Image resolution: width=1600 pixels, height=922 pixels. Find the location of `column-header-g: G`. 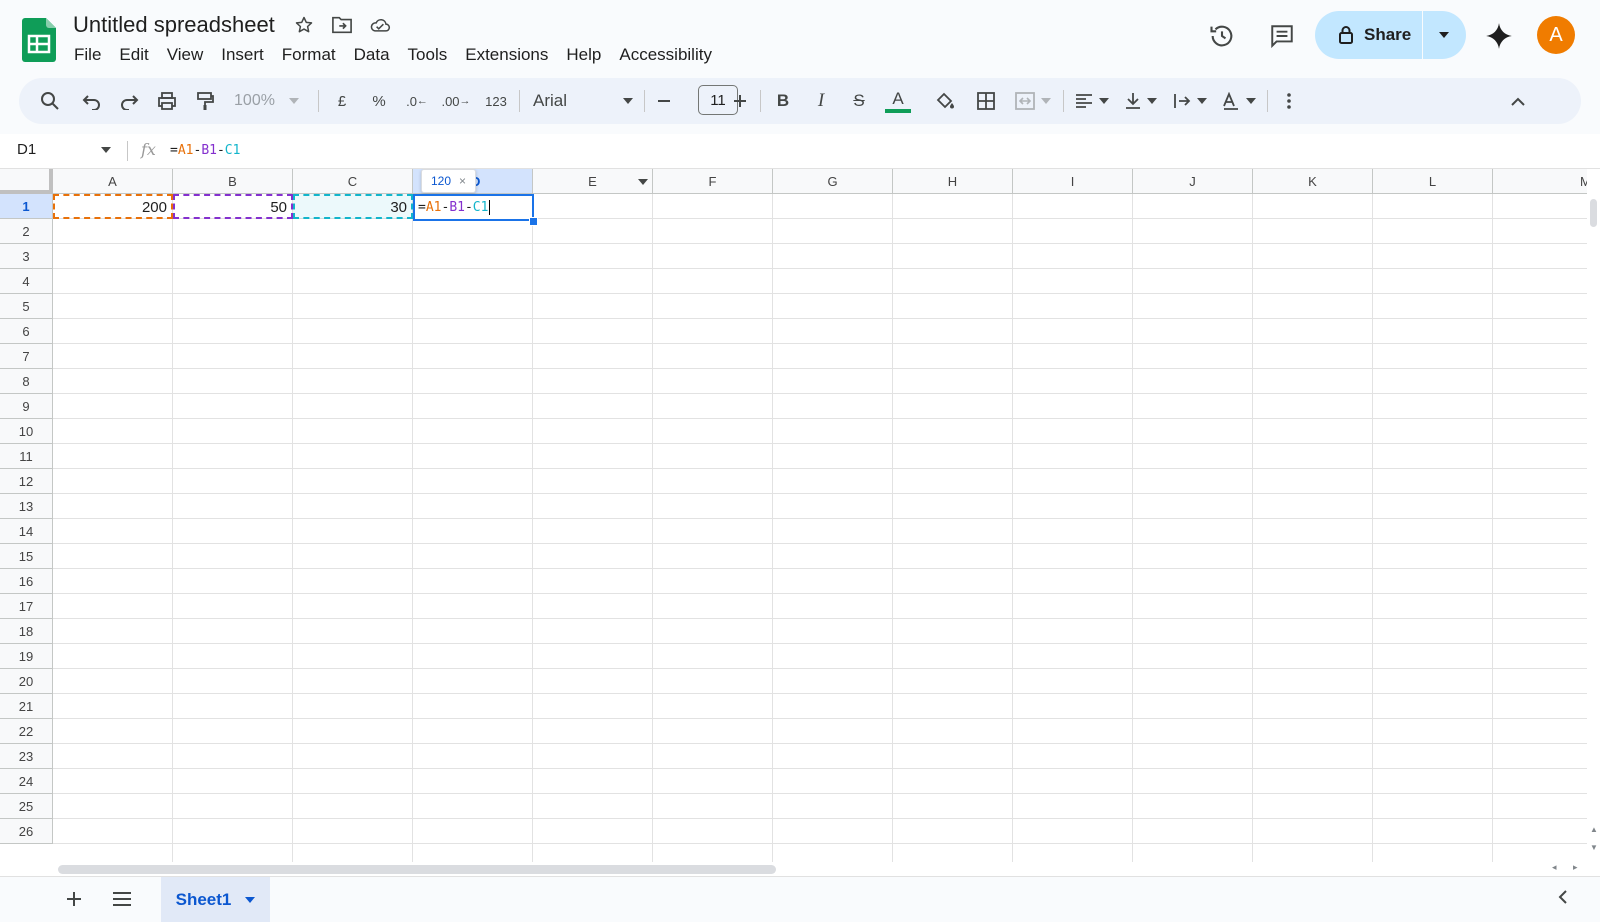

column-header-g: G is located at coordinates (833, 181).